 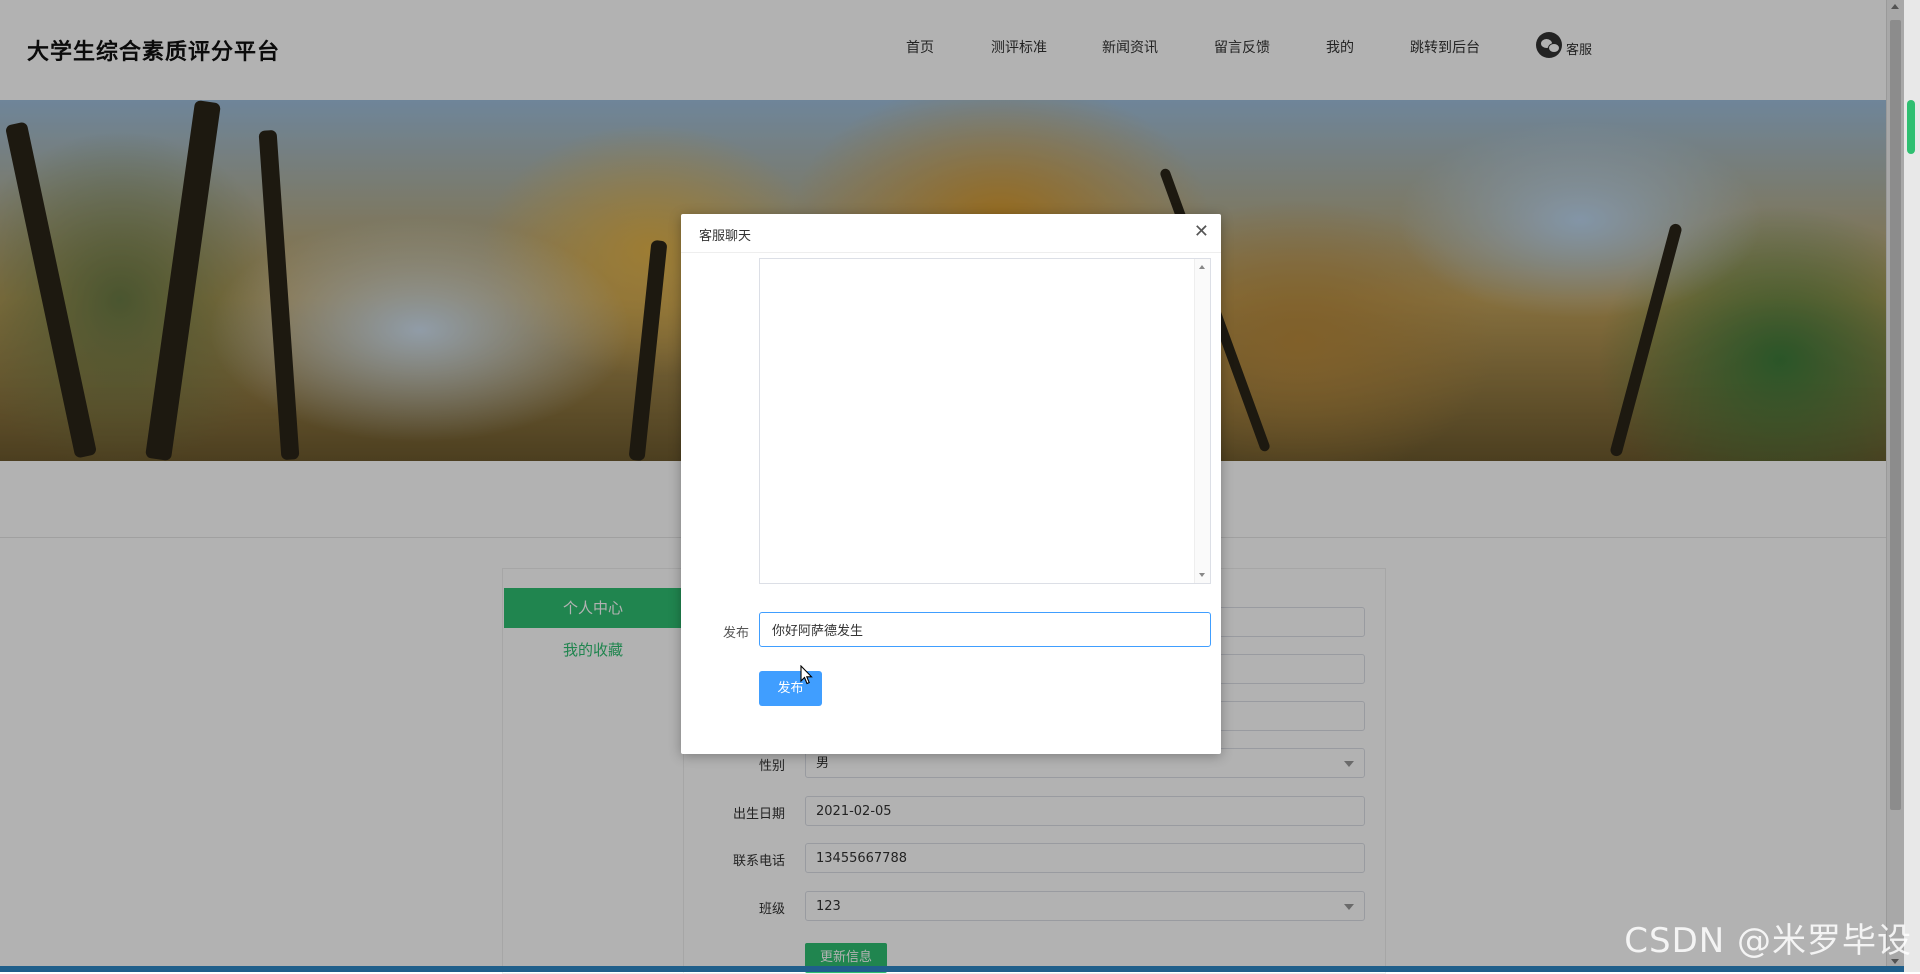 I want to click on taskbar-strip, so click(x=952, y=969).